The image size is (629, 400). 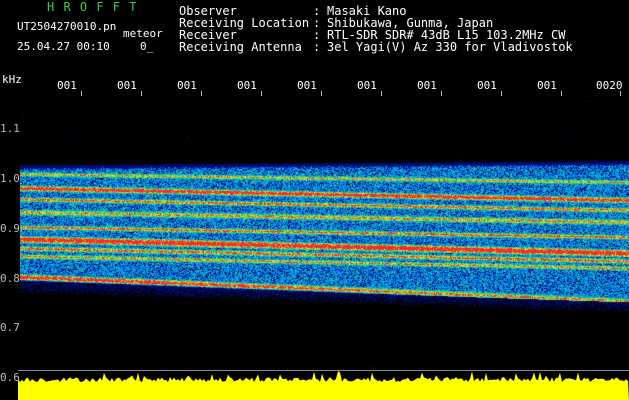 I want to click on signal-level-bar, so click(x=323, y=385).